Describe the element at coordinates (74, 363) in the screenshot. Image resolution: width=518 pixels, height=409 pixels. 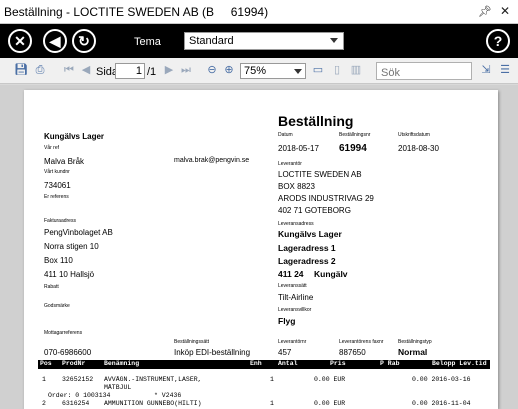
I see `col-prodnr: ProdNr` at that location.